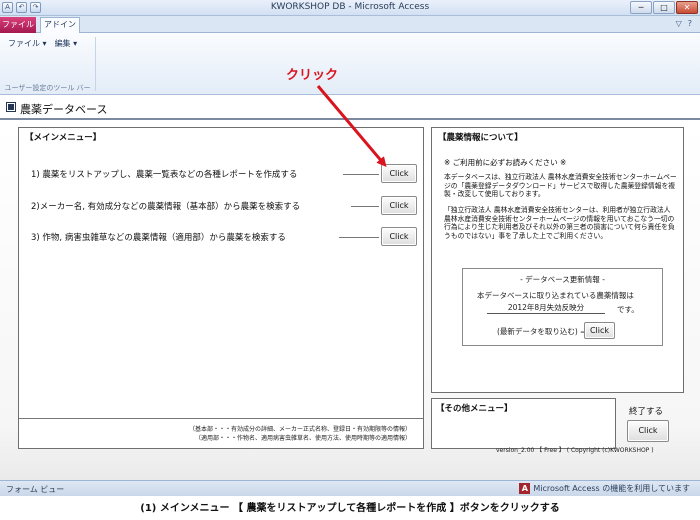 The image size is (700, 520). What do you see at coordinates (611, 488) in the screenshot?
I see `status-message: Microsoft Access の機能を利用しています` at bounding box center [611, 488].